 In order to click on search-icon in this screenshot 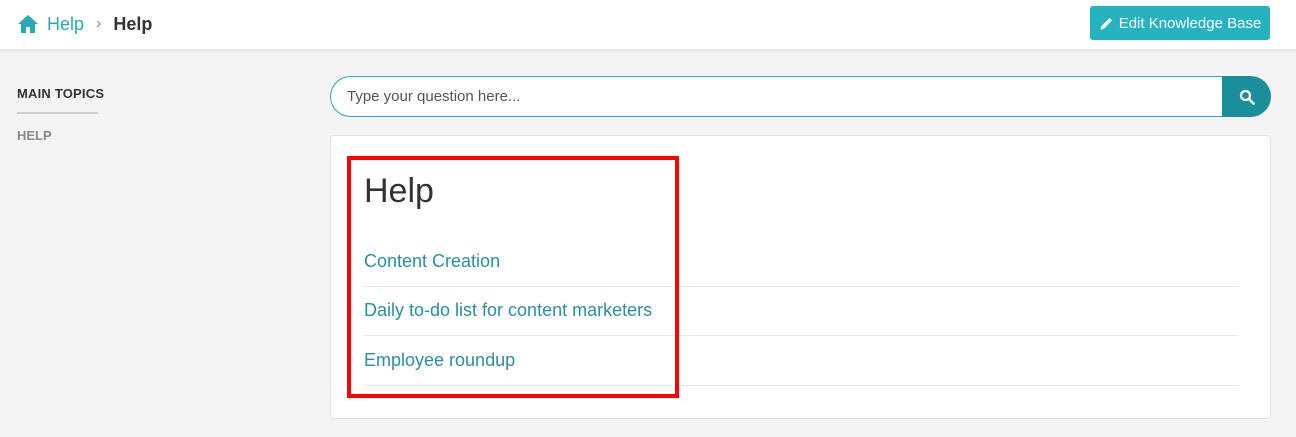, I will do `click(1247, 97)`.